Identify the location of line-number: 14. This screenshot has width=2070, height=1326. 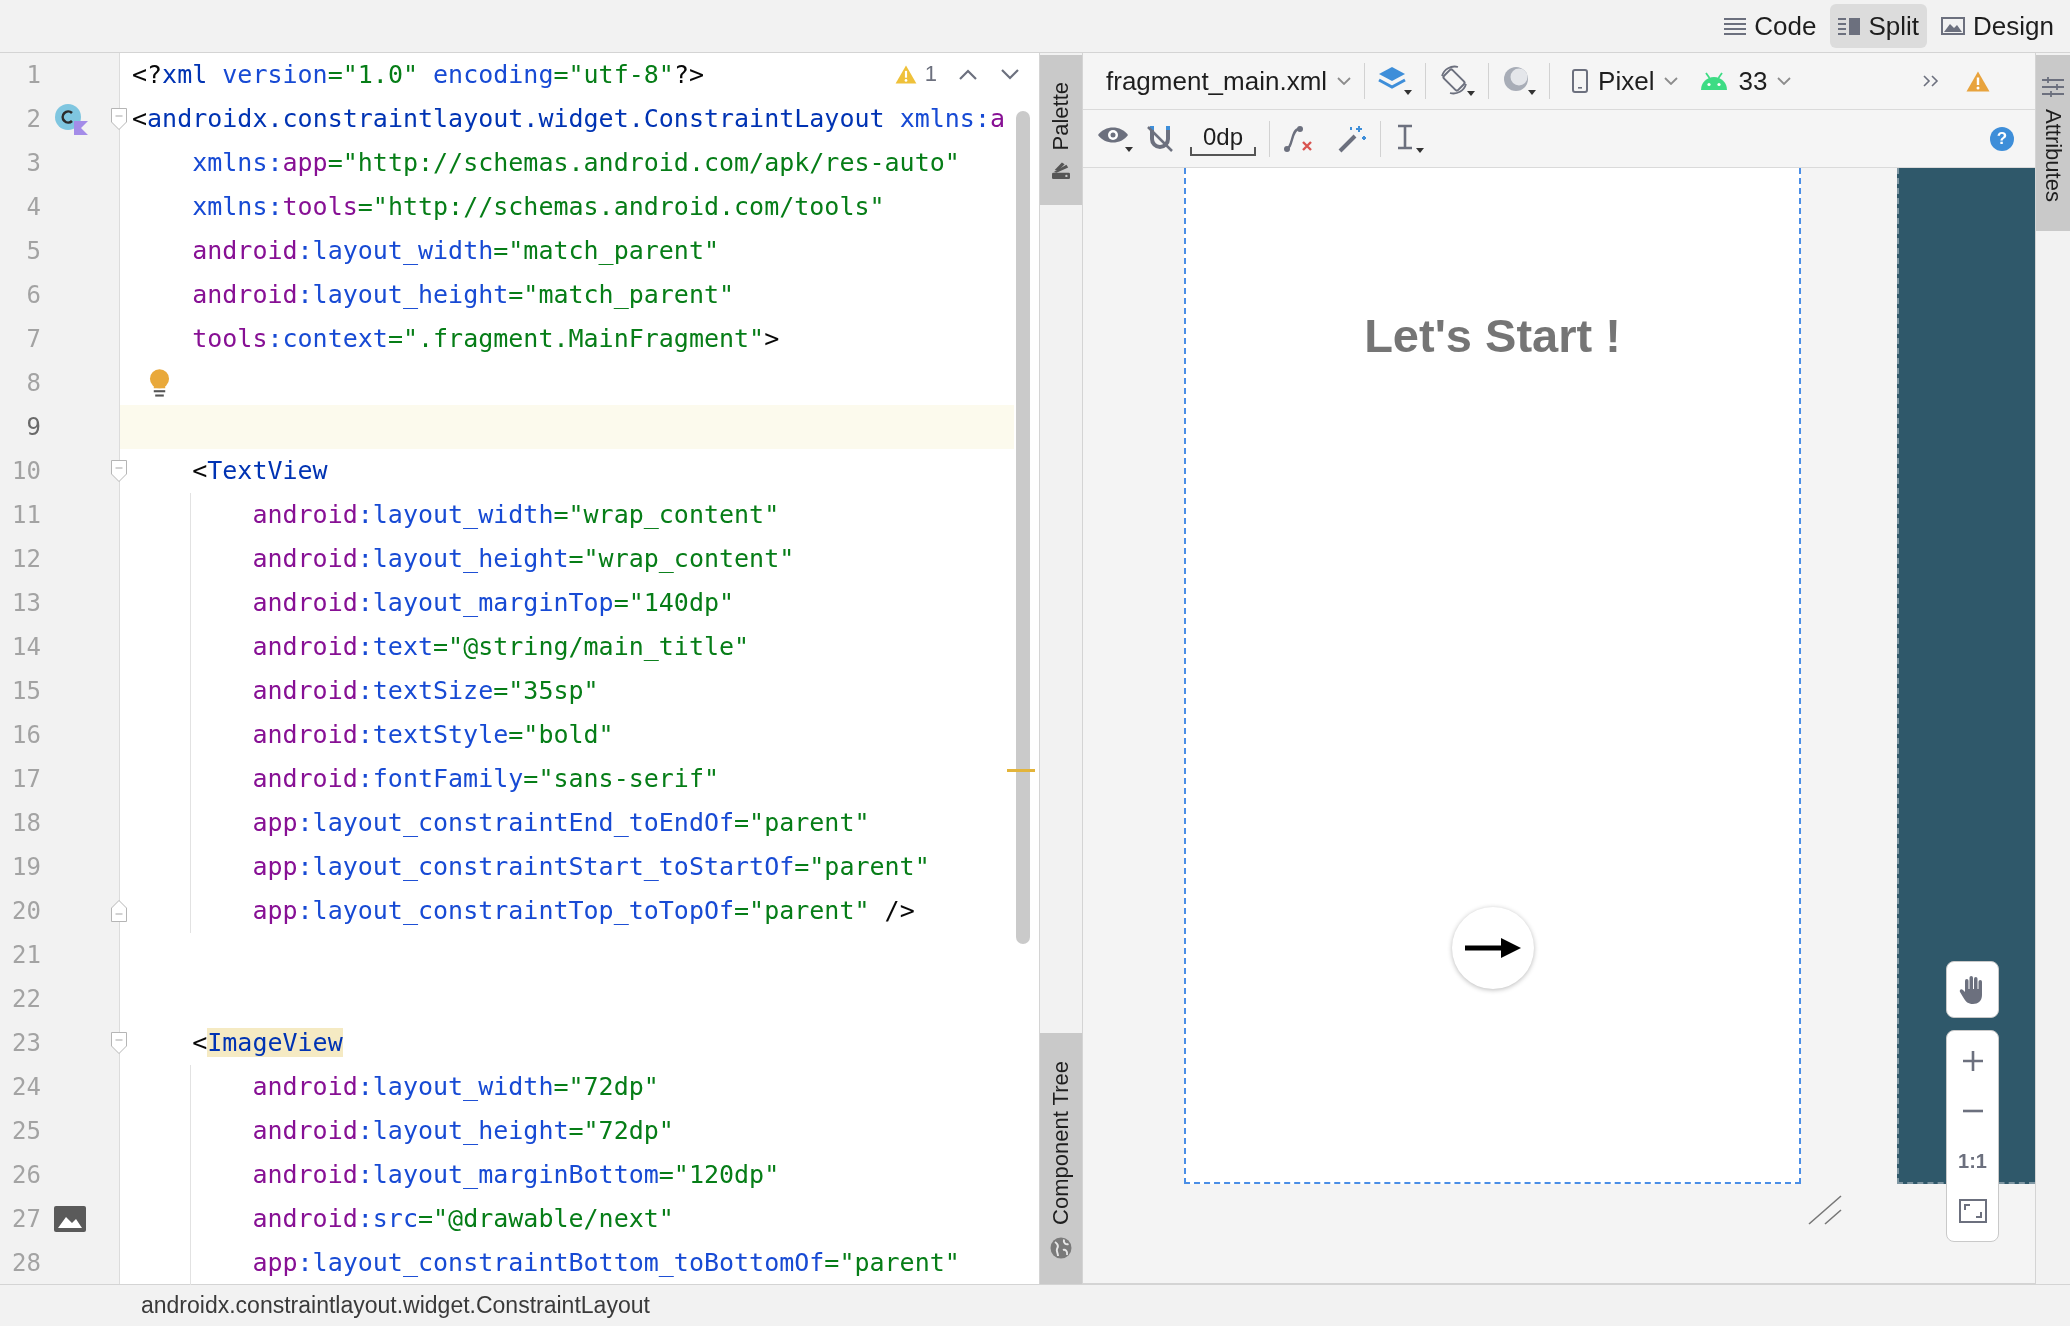
(26, 647).